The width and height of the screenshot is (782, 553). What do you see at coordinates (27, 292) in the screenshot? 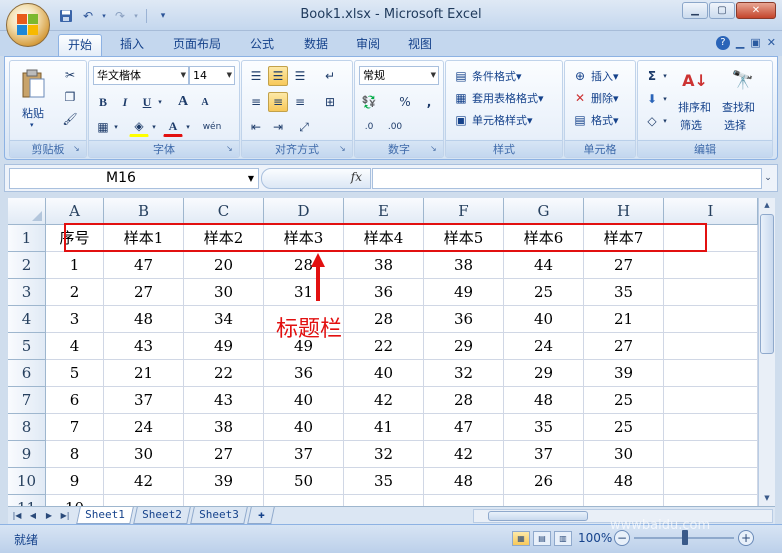
I see `row-header-3: 3` at bounding box center [27, 292].